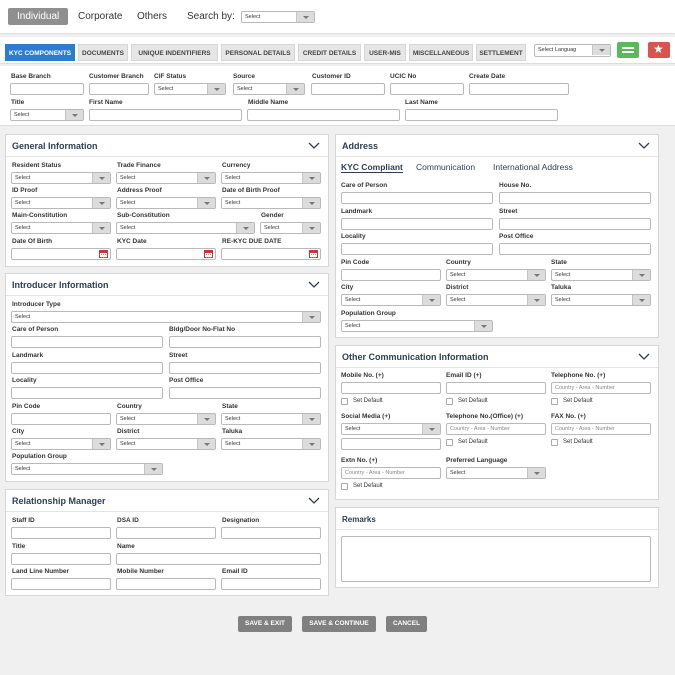 This screenshot has height=675, width=675. I want to click on navtab-miscellaneous: MISCELLANEOUS, so click(441, 52).